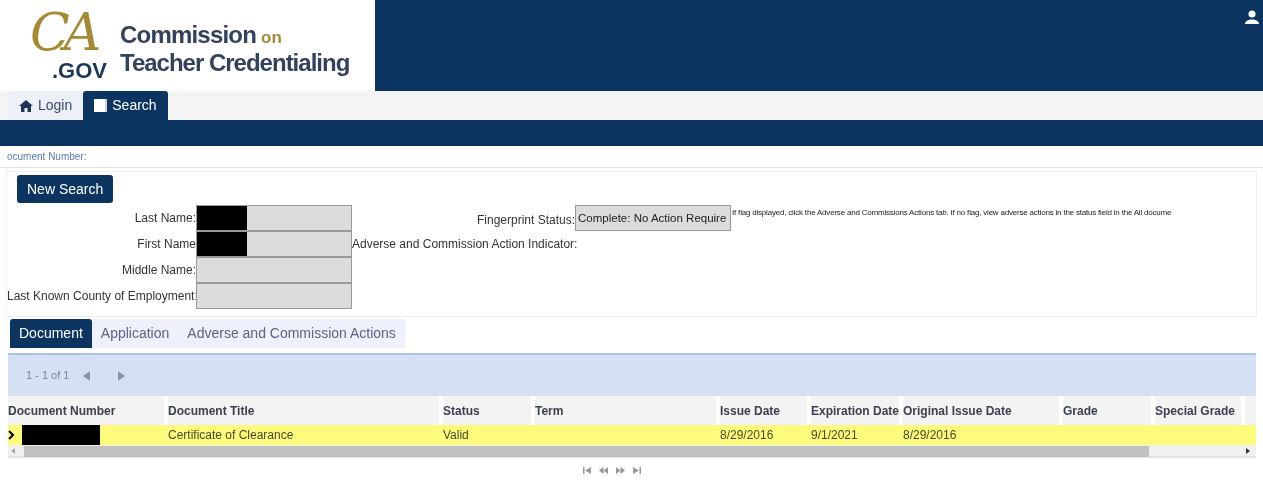 The height and width of the screenshot is (481, 1263). I want to click on chevron-icon, so click(11, 435).